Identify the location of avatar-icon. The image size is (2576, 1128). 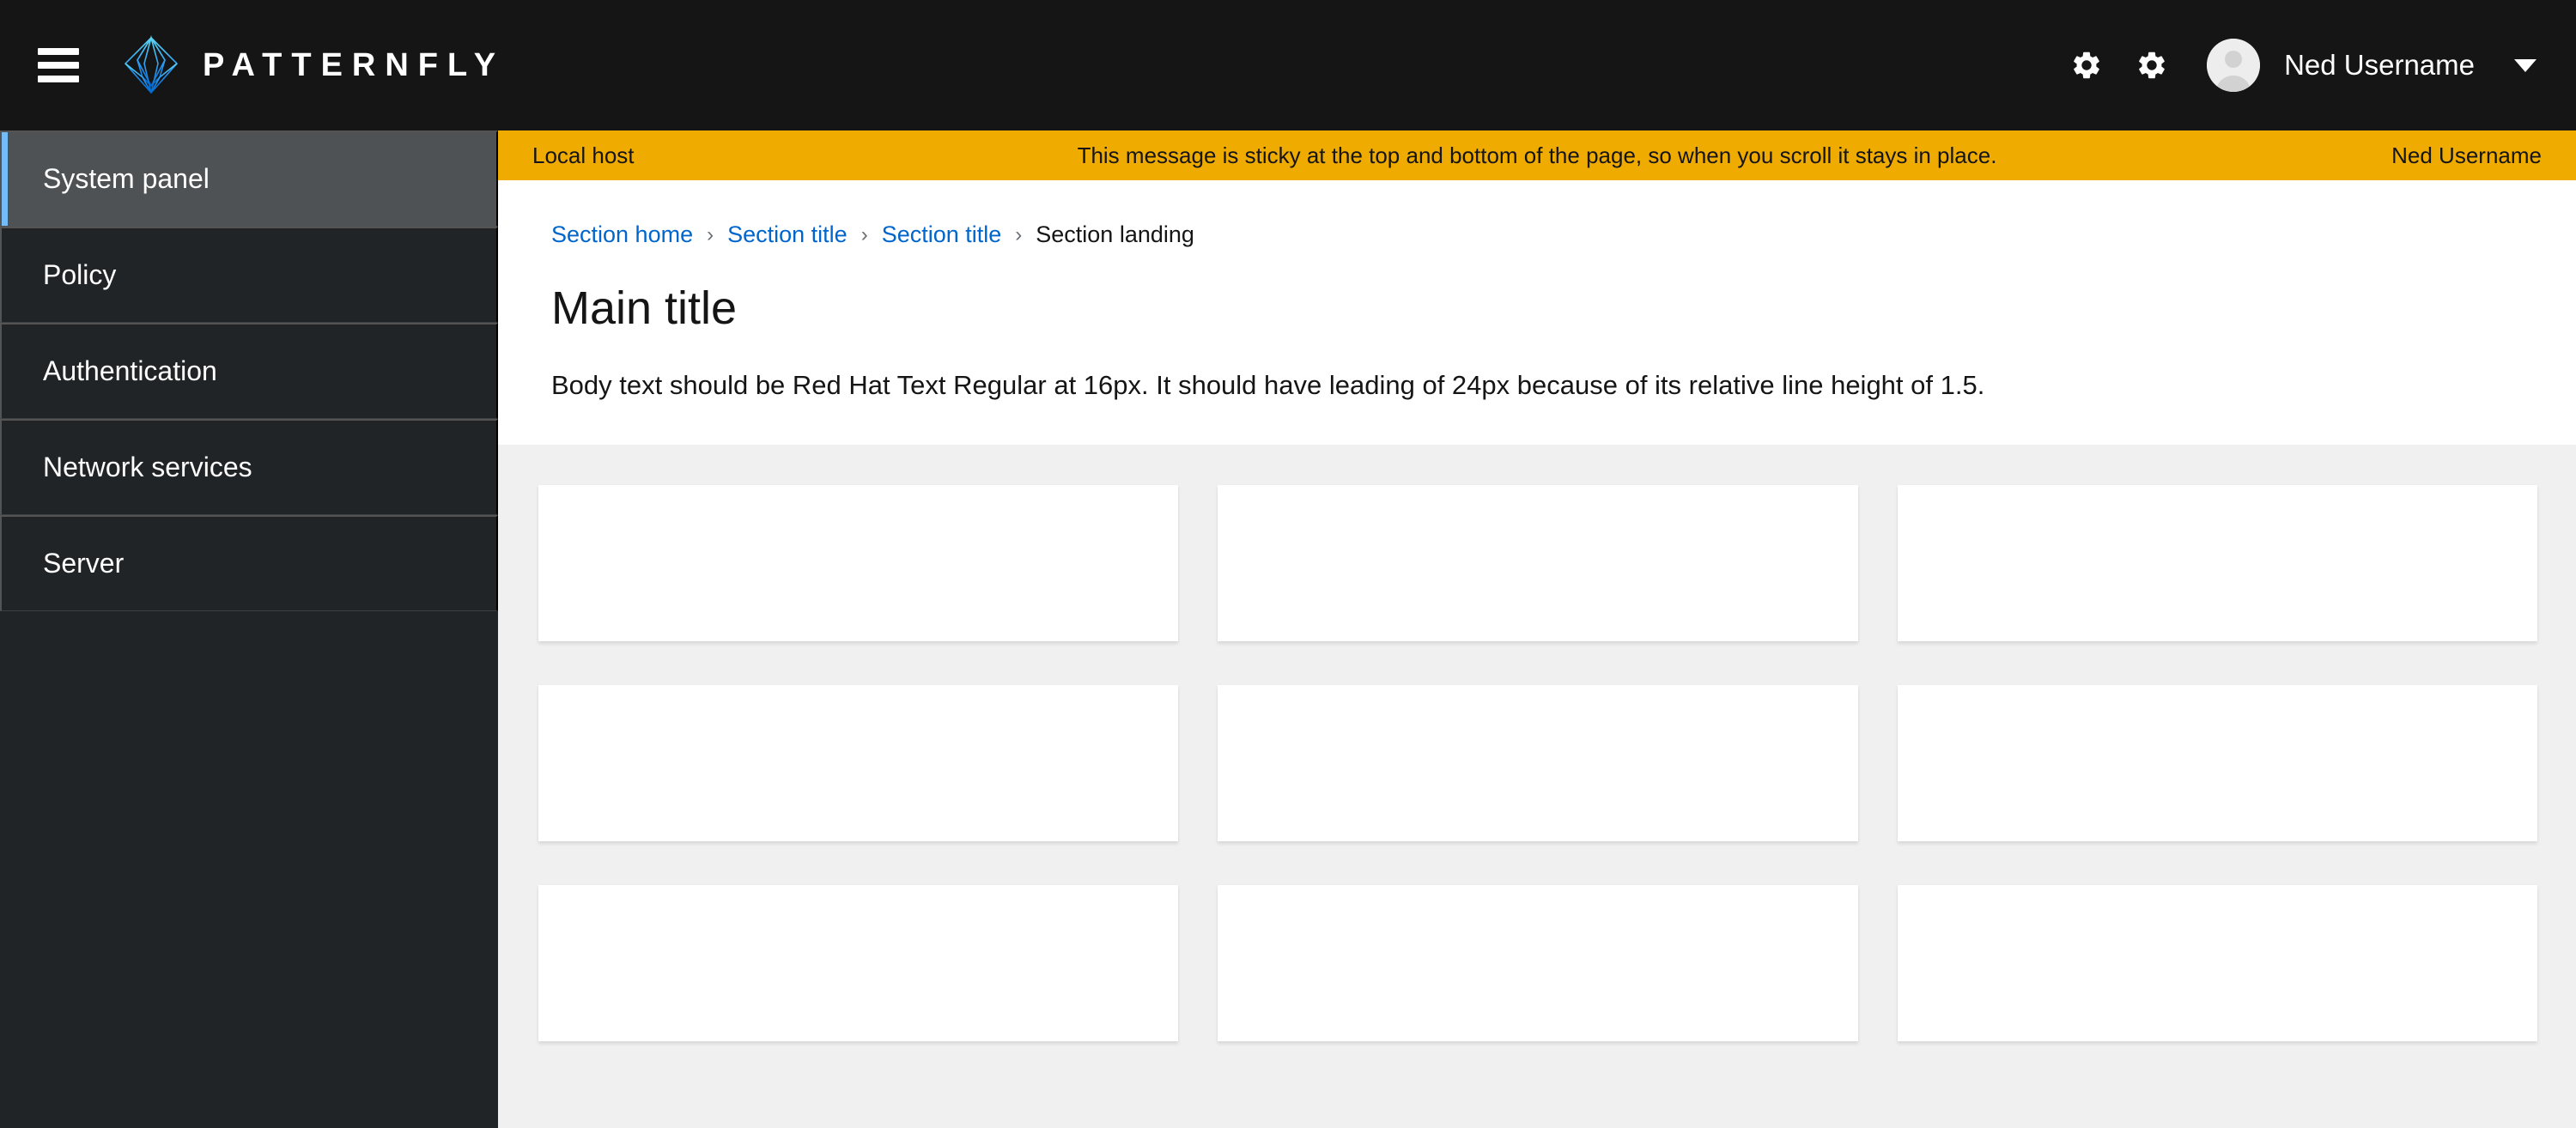
(2234, 65).